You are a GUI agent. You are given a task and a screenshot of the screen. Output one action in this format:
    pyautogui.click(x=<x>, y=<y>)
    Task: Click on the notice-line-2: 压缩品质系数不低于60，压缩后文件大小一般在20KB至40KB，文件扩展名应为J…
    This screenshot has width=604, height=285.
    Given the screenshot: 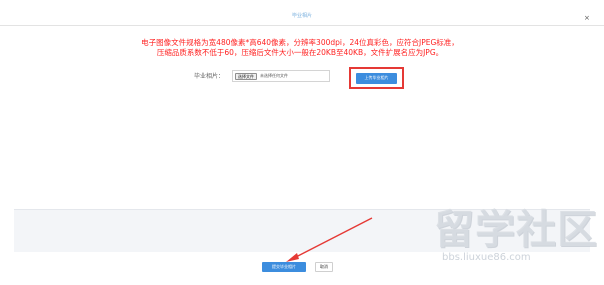 What is the action you would take?
    pyautogui.click(x=300, y=52)
    